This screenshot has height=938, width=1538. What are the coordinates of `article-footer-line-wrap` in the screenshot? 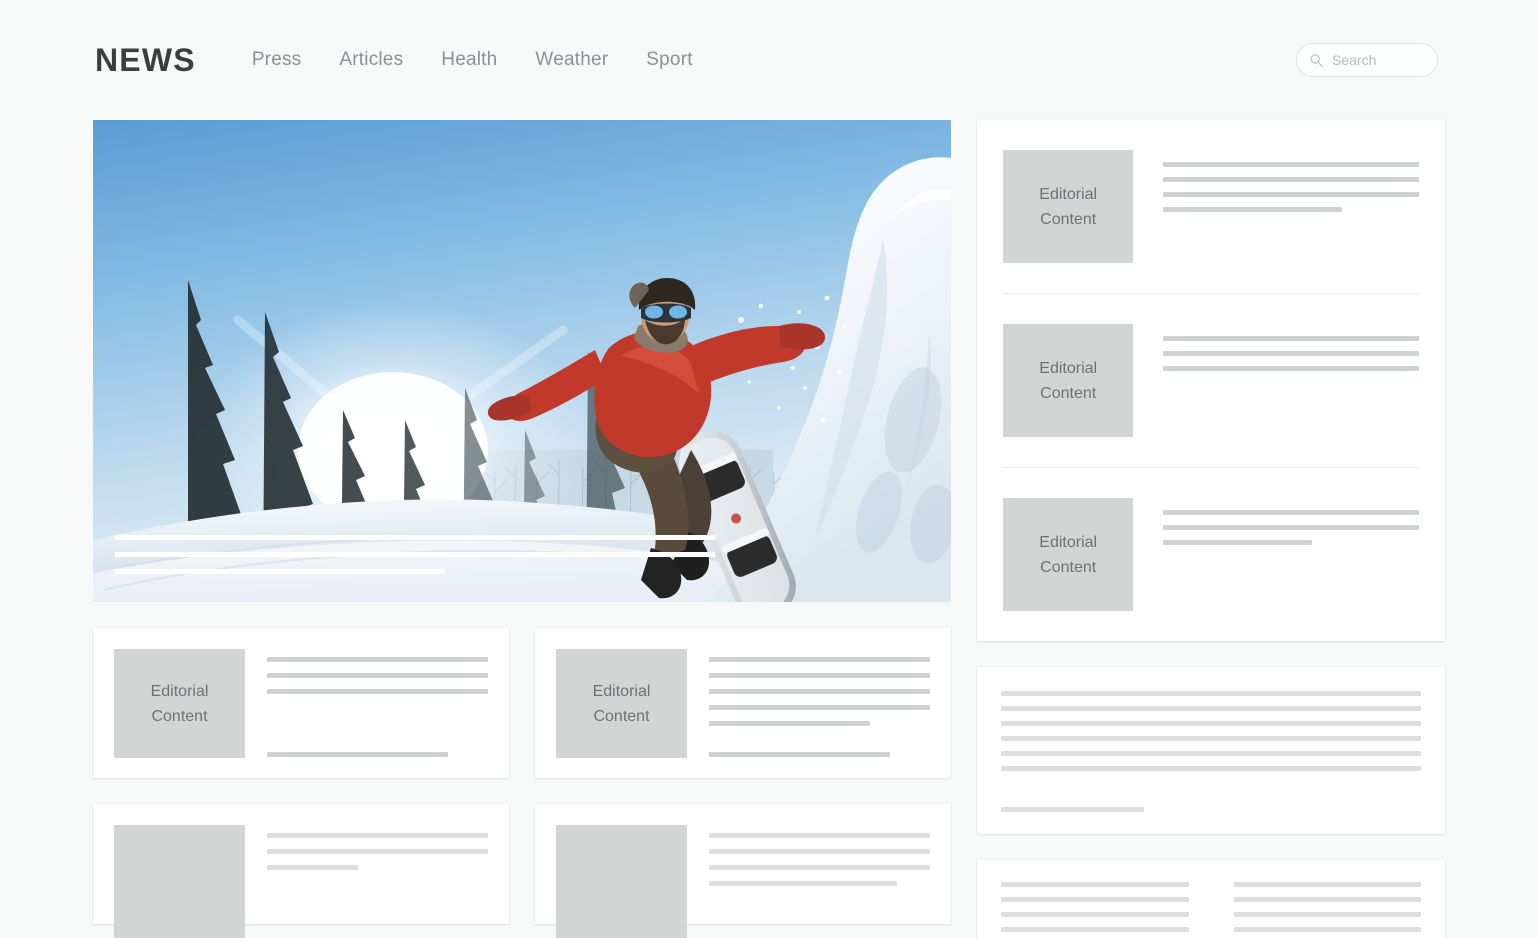 It's located at (819, 754).